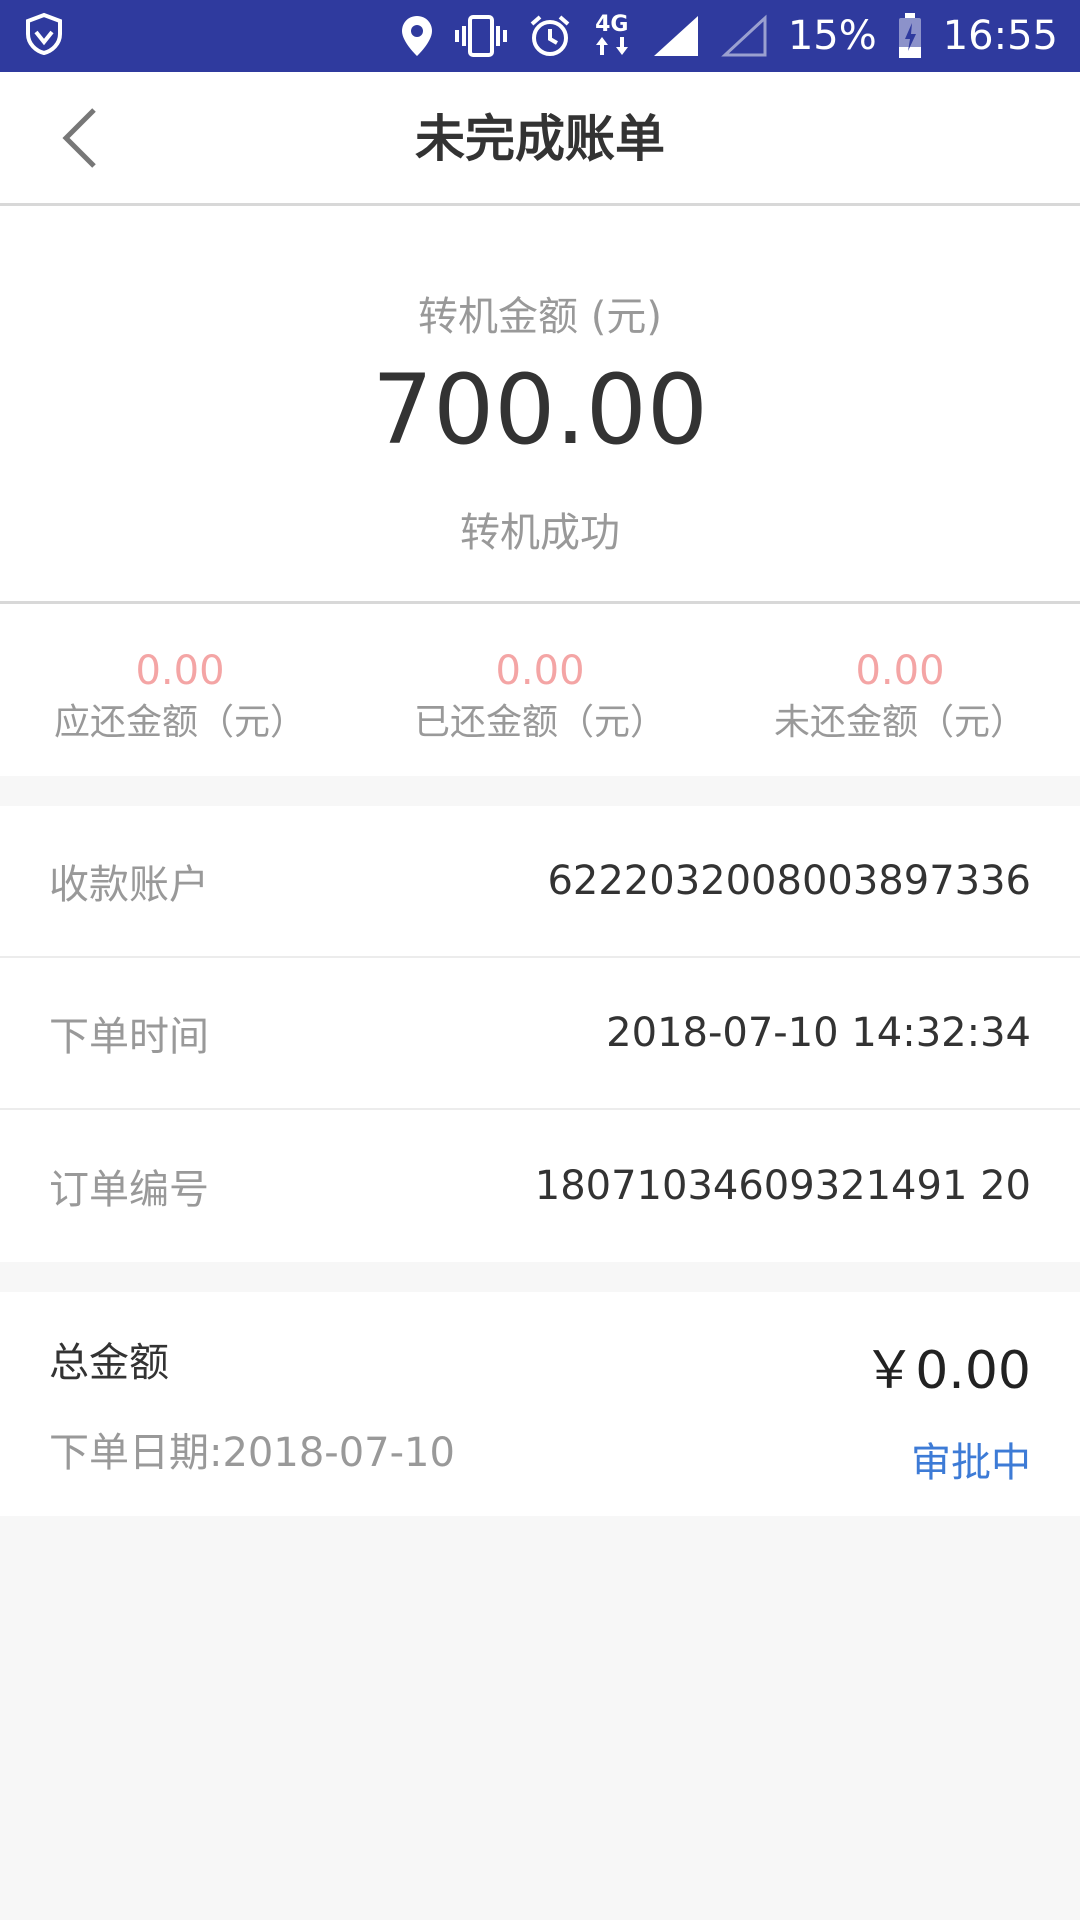 The image size is (1080, 1920). Describe the element at coordinates (676, 36) in the screenshot. I see `signal-icon` at that location.